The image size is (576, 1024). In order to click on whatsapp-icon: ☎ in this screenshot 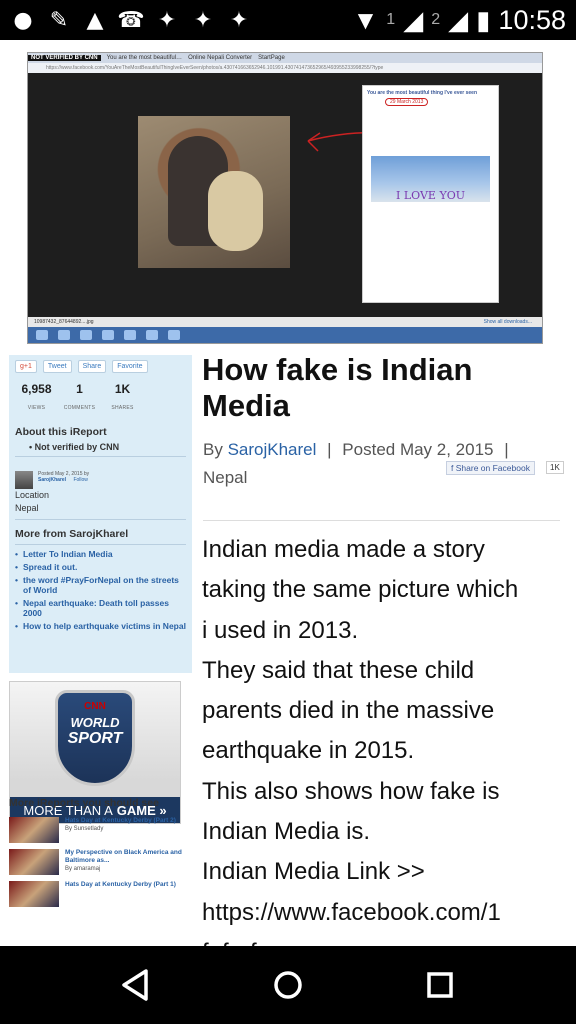, I will do `click(131, 20)`.